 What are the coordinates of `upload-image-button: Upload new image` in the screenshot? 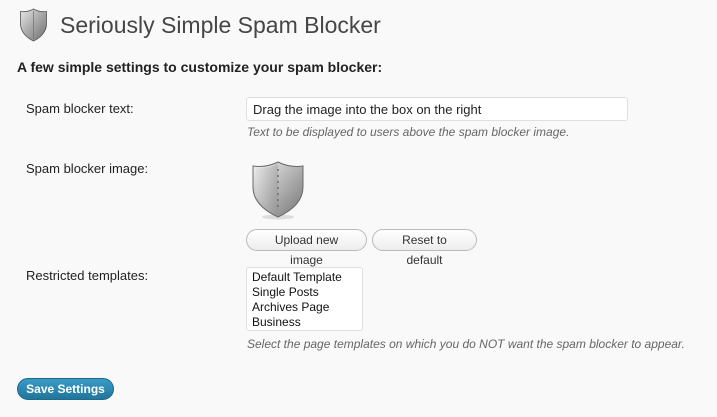 It's located at (306, 248).